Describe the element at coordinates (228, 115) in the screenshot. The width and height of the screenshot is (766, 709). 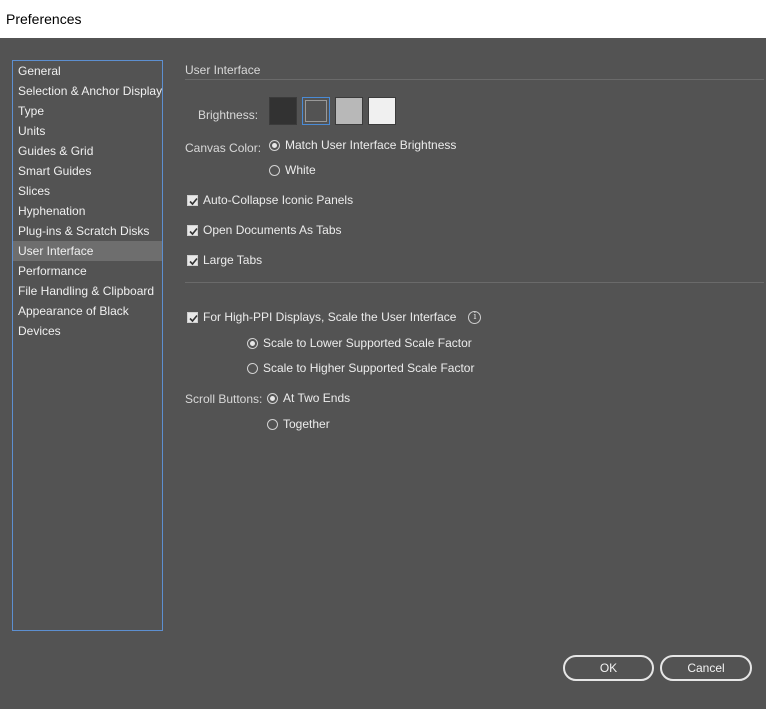
I see `brightness-label: Brightness:` at that location.